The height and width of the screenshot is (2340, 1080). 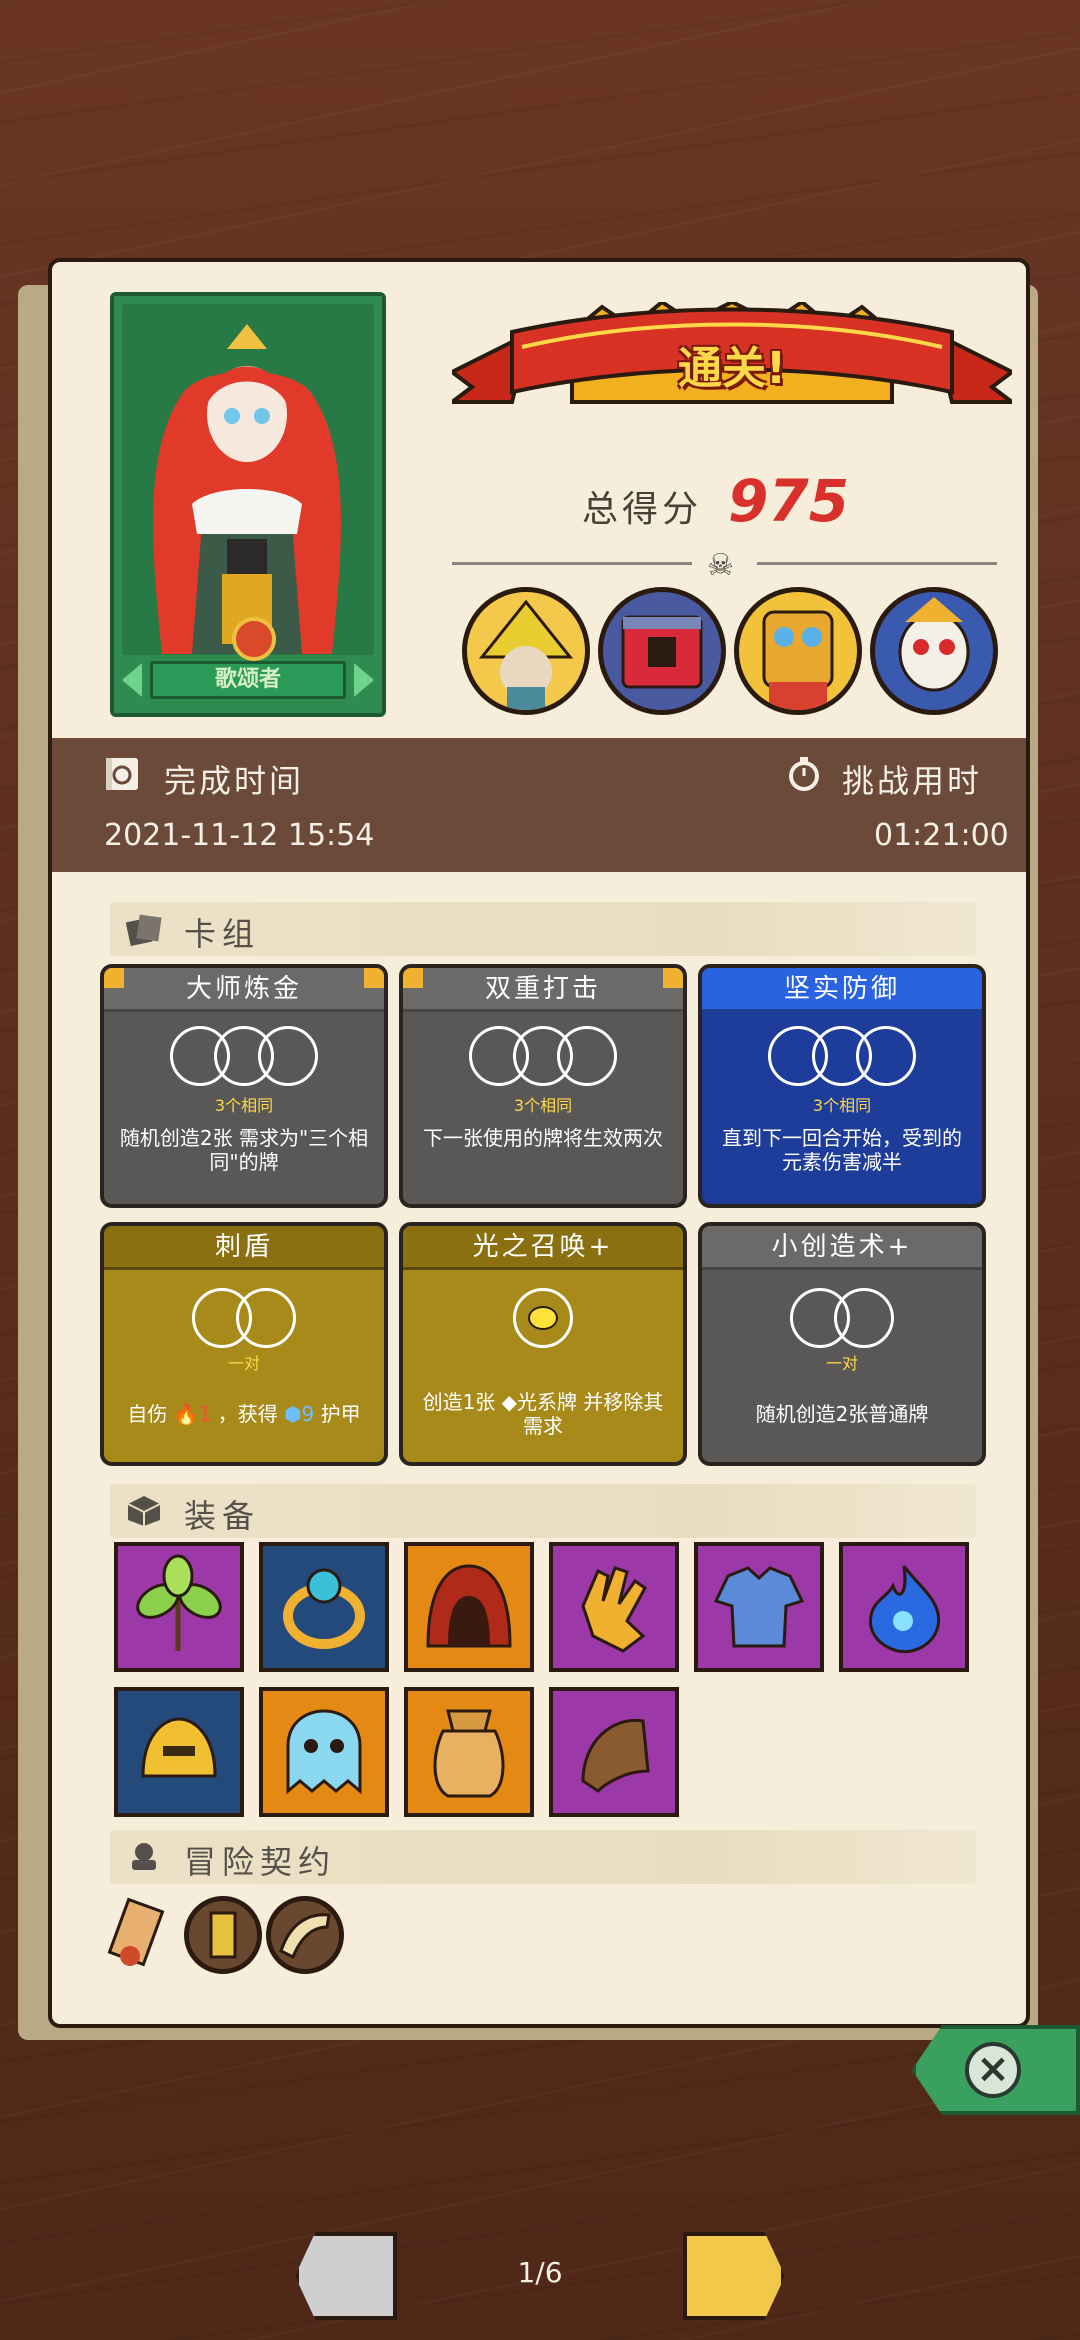 I want to click on card-description: 创造1张 ◆光系牌 并移除其需求, so click(x=543, y=1414).